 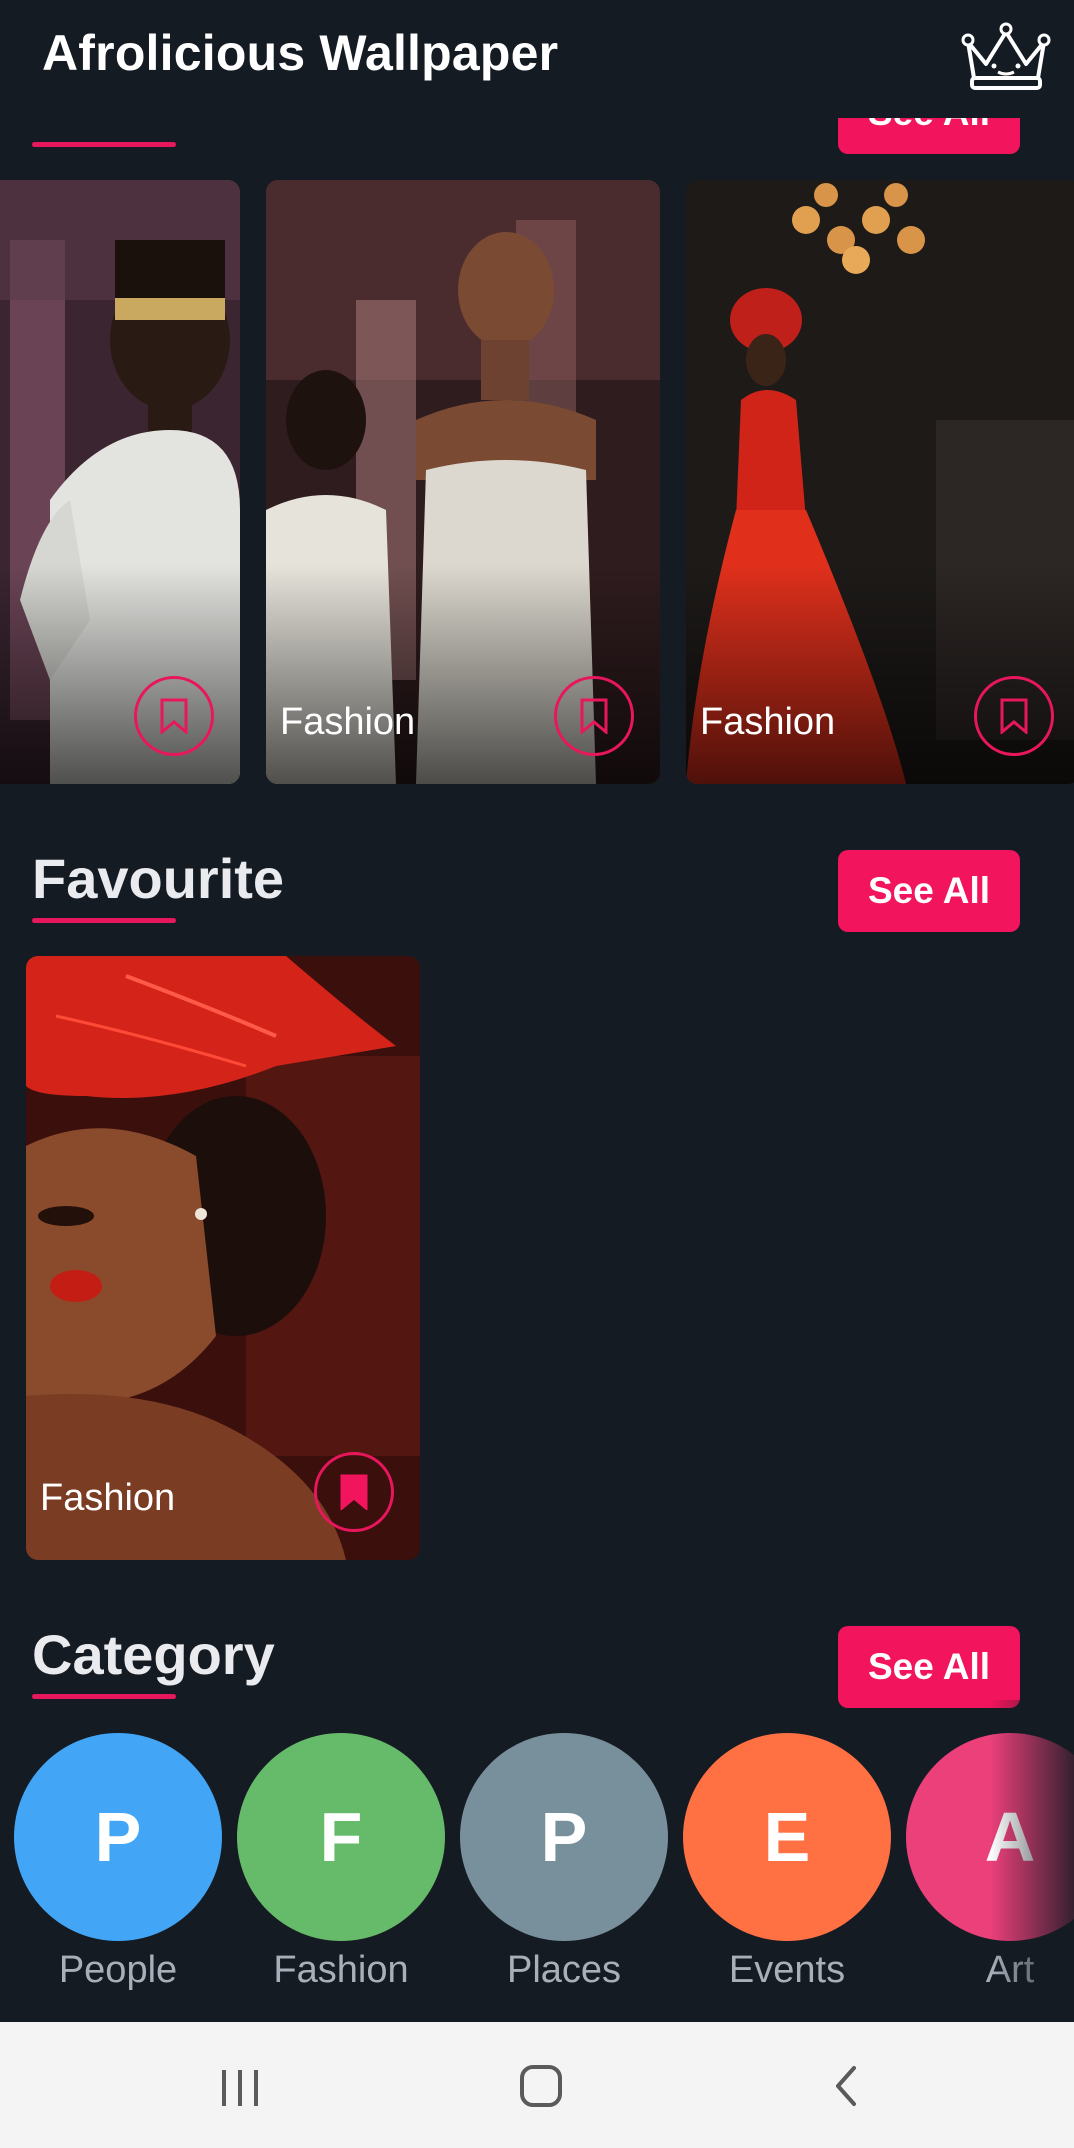 What do you see at coordinates (120, 674) in the screenshot?
I see `card-shade` at bounding box center [120, 674].